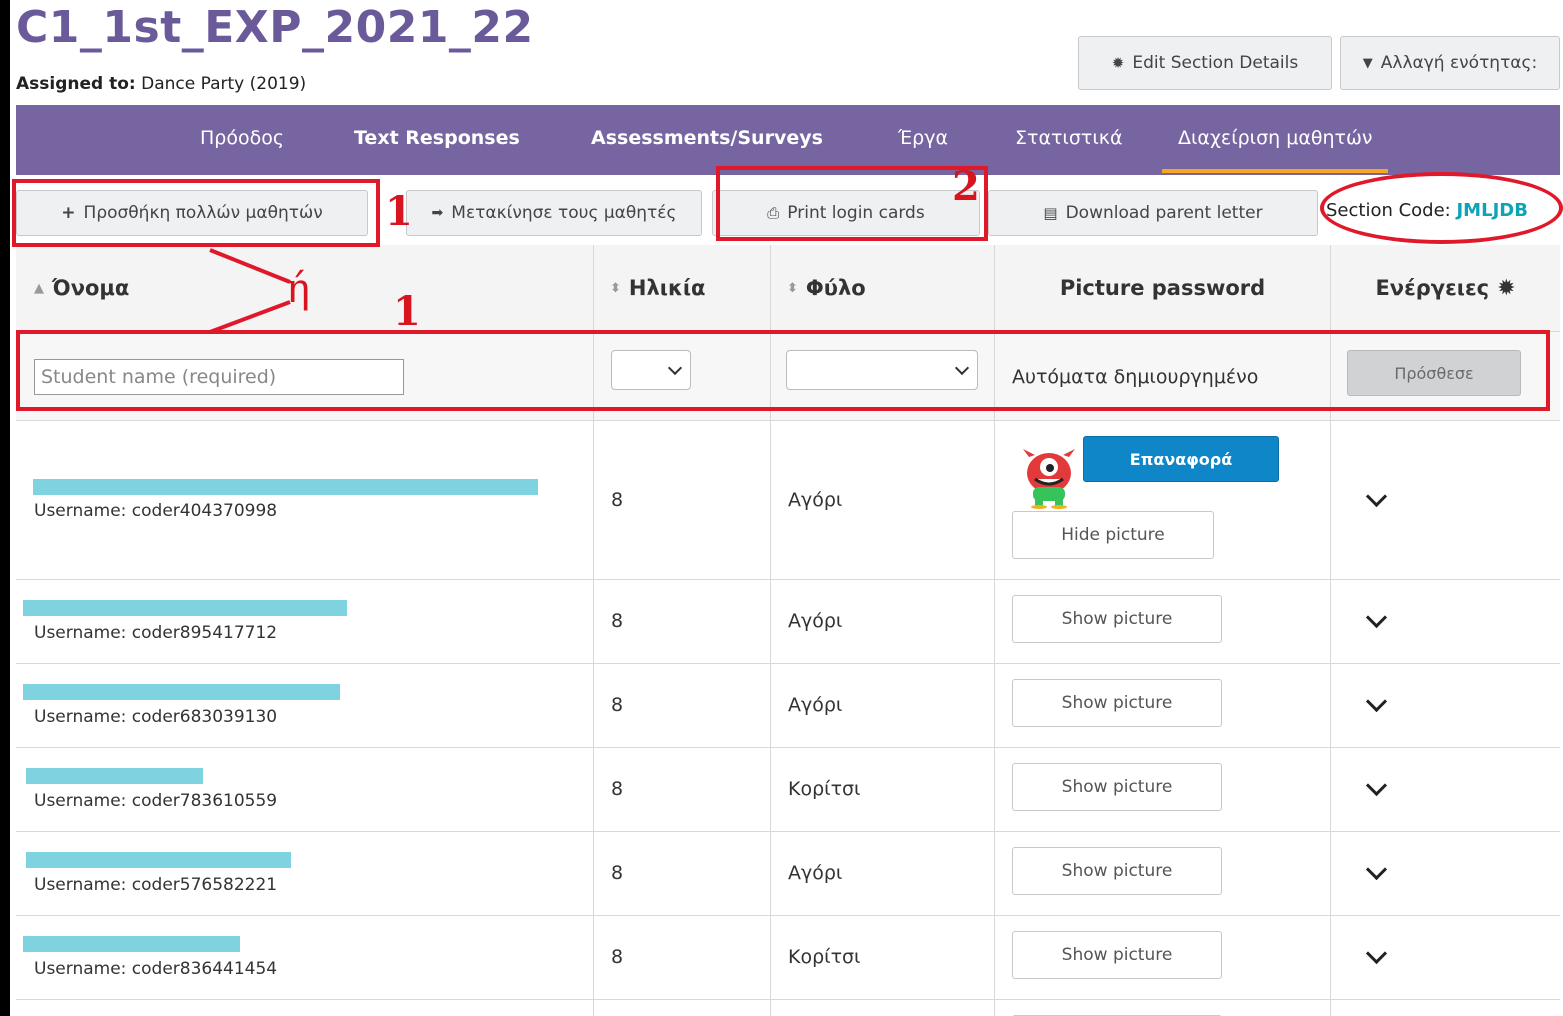 The height and width of the screenshot is (1016, 1563). I want to click on add-student-row: Αυτόματα δημιουργημένο Πρόσθεσε, so click(788, 376).